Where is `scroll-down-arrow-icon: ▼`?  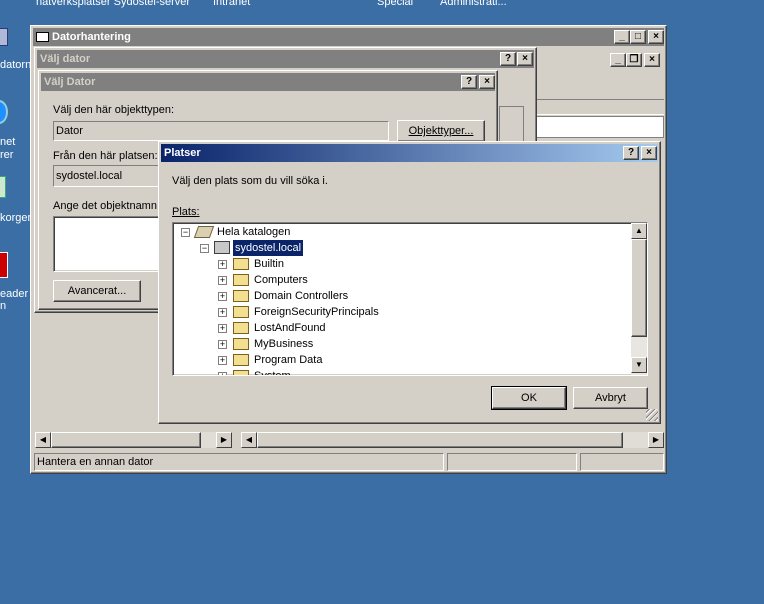 scroll-down-arrow-icon: ▼ is located at coordinates (639, 365).